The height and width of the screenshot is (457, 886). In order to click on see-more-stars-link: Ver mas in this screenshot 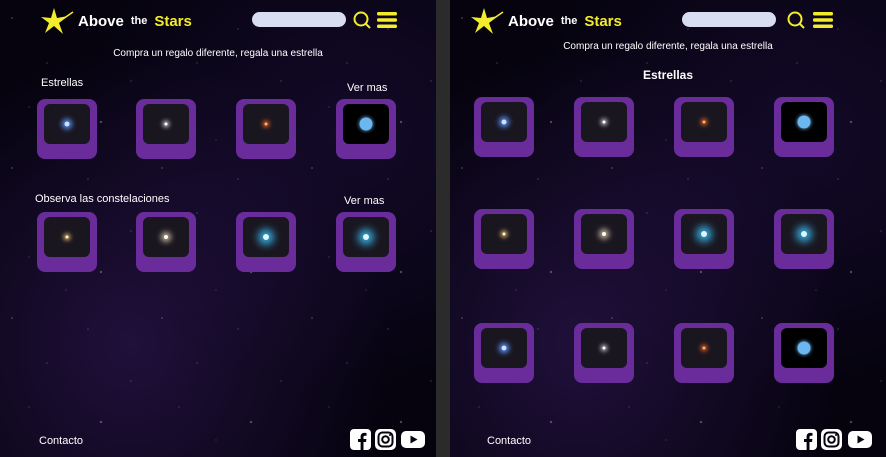, I will do `click(367, 88)`.